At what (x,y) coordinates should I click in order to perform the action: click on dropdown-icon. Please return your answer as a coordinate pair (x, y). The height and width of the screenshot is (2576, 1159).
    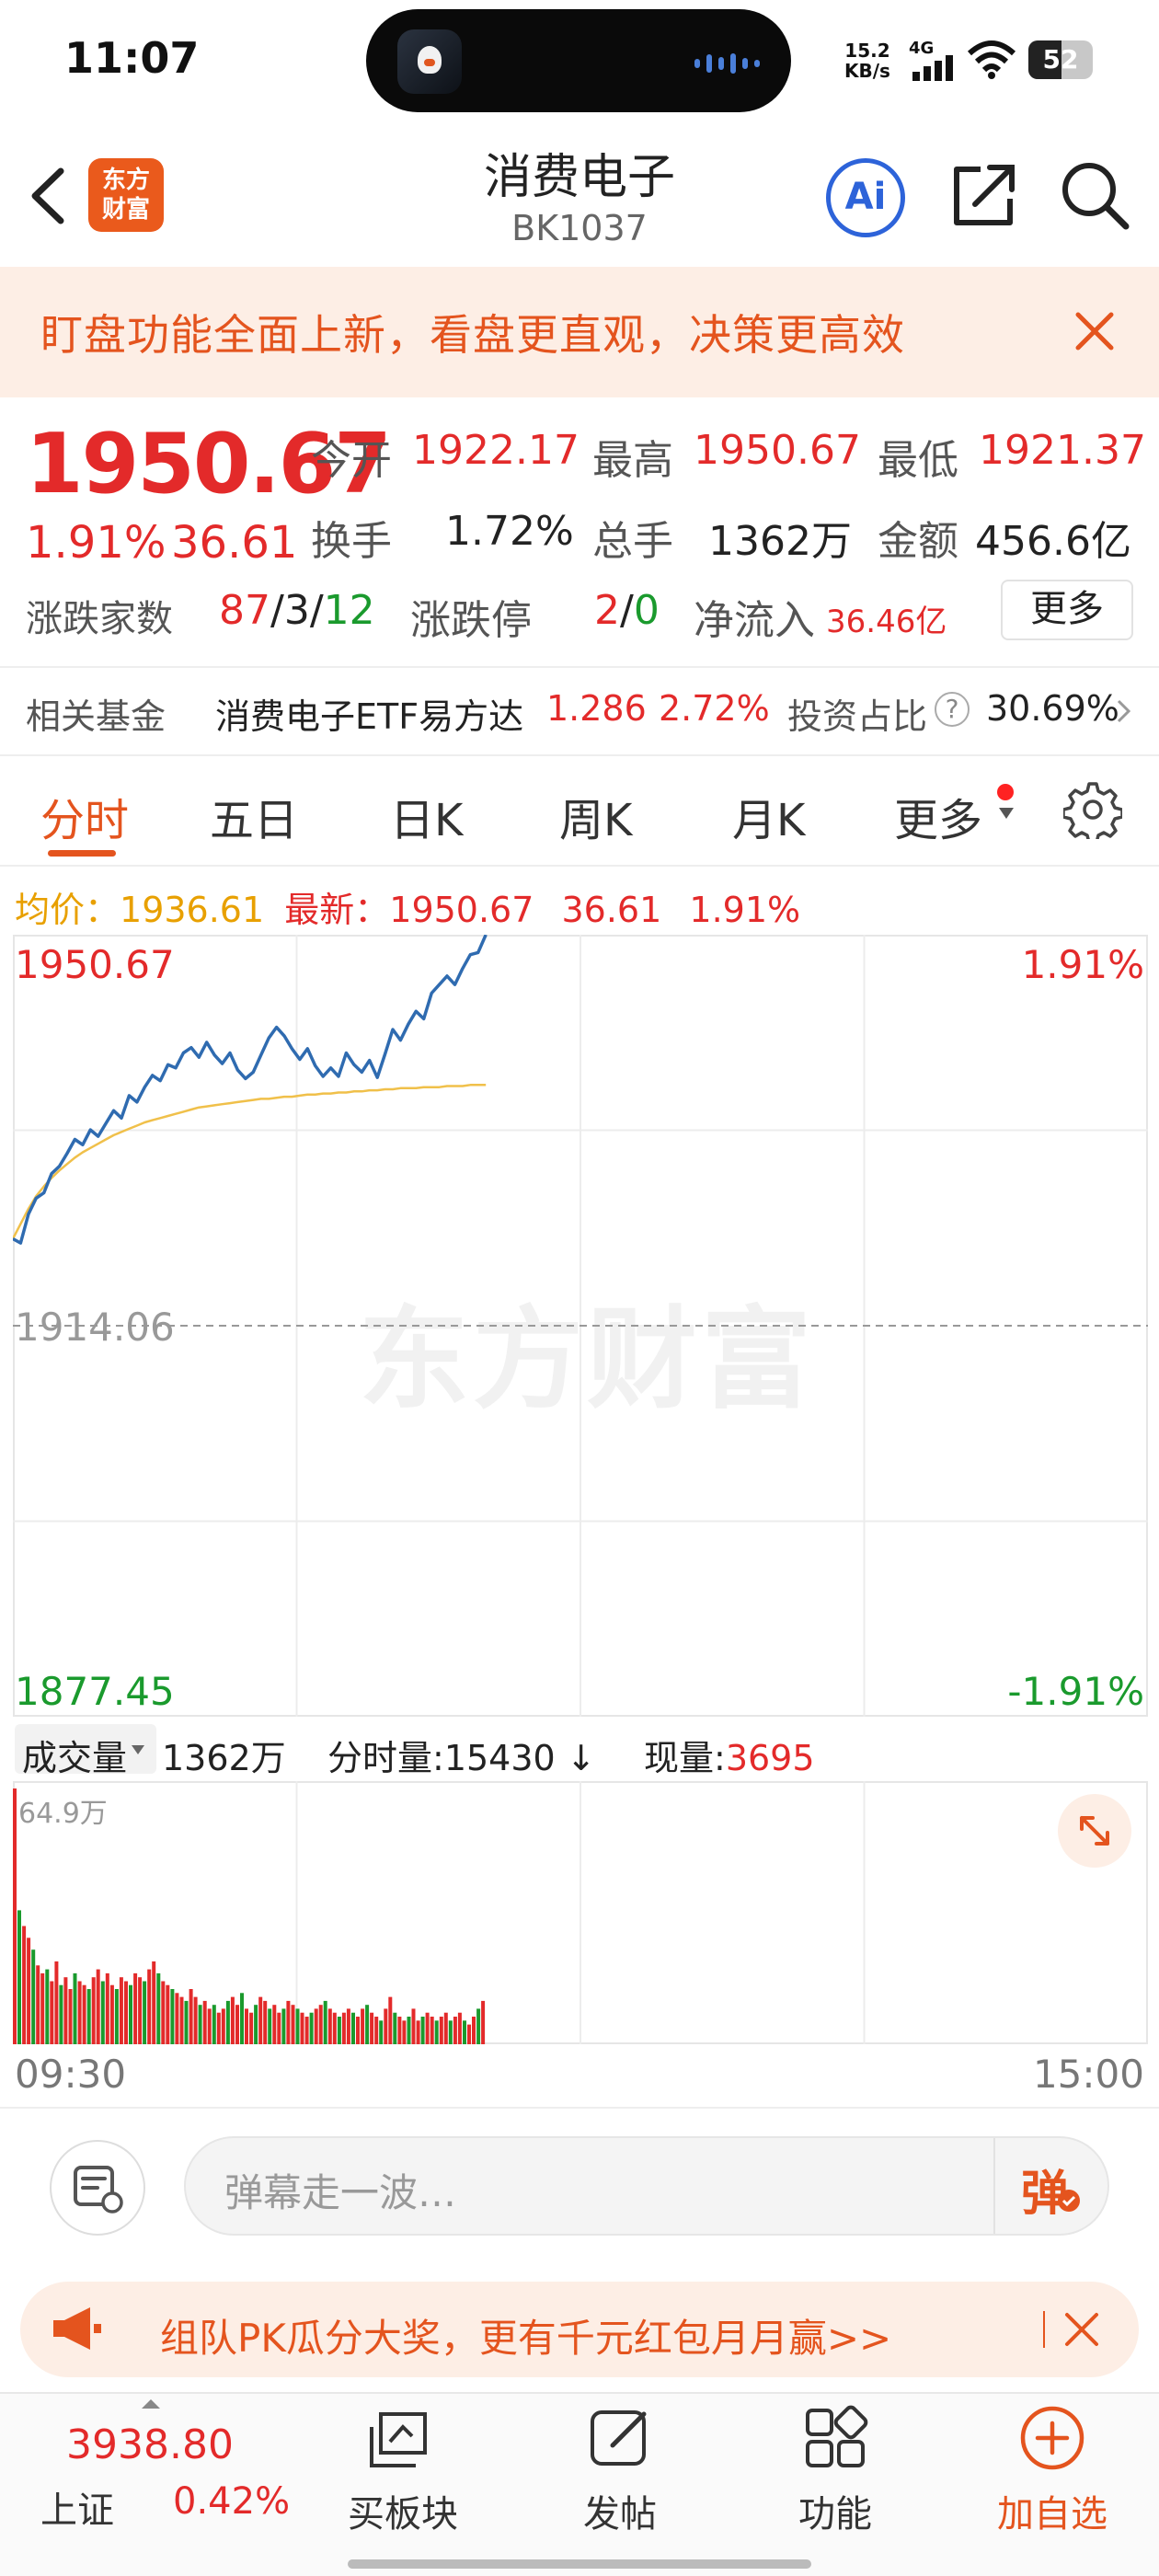
    Looking at the image, I should click on (1006, 813).